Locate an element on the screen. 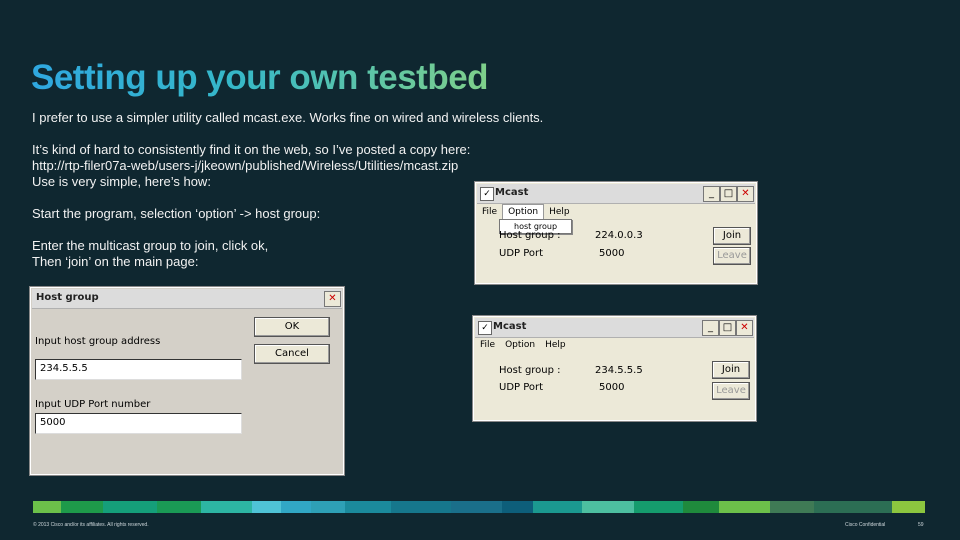 This screenshot has height=540, width=960. confidential-text: Cisco Confidential is located at coordinates (865, 525).